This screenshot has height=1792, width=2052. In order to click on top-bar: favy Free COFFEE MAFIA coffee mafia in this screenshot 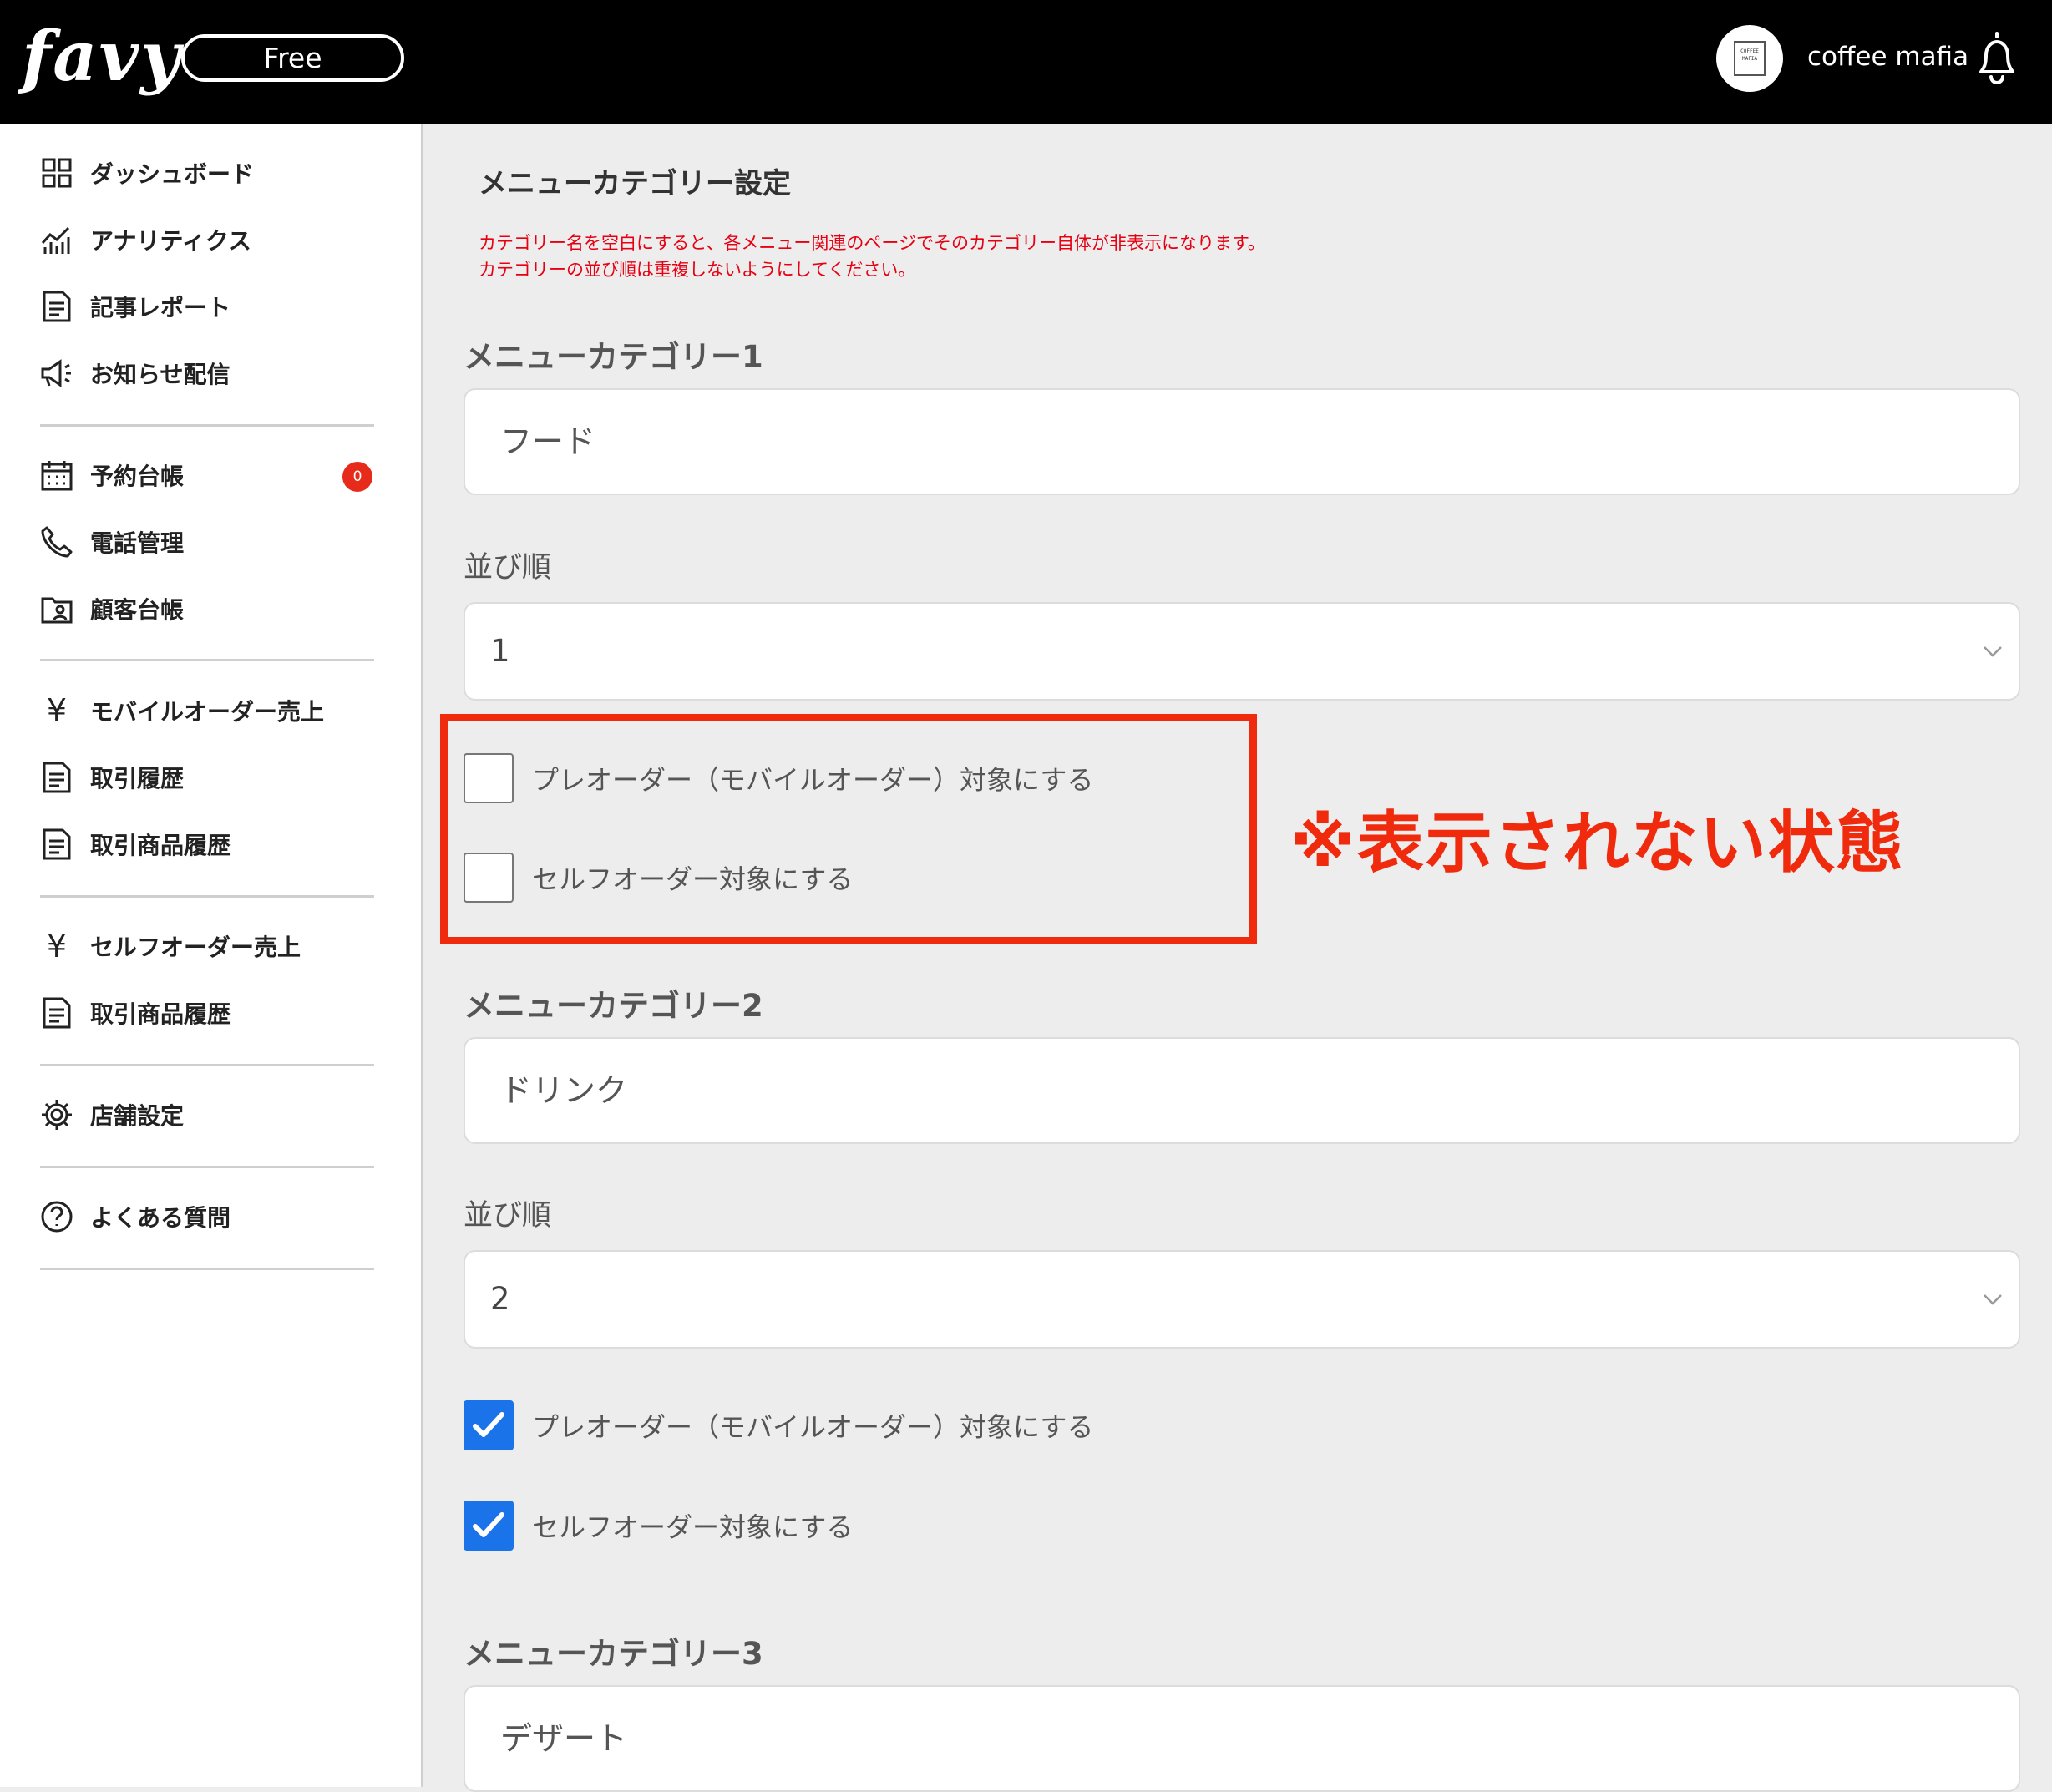, I will do `click(1026, 62)`.